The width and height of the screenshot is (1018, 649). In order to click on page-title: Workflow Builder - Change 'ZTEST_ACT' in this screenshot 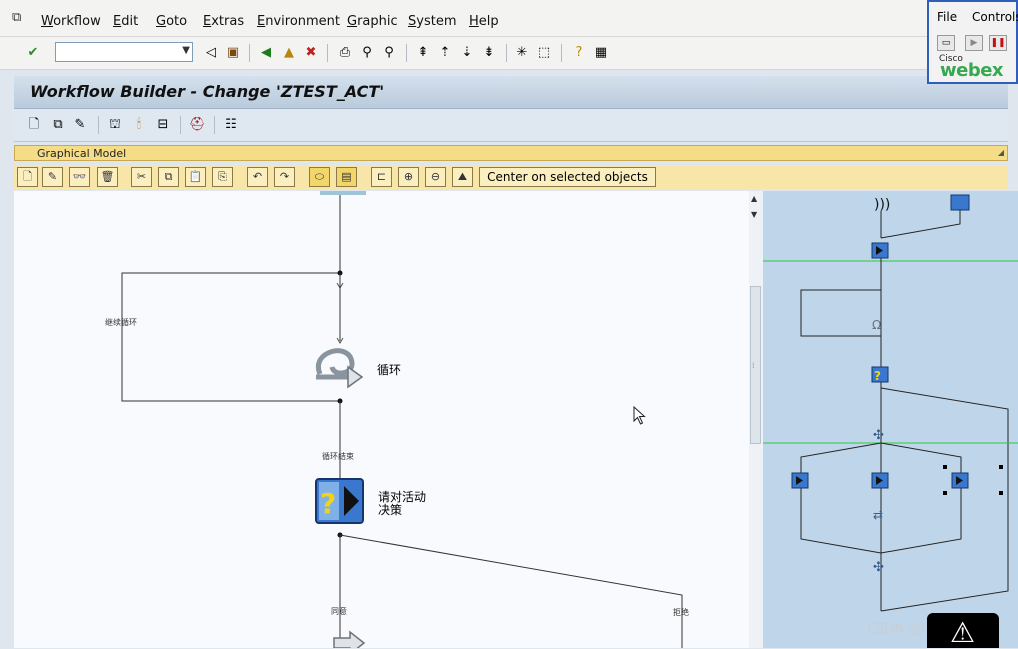, I will do `click(207, 91)`.